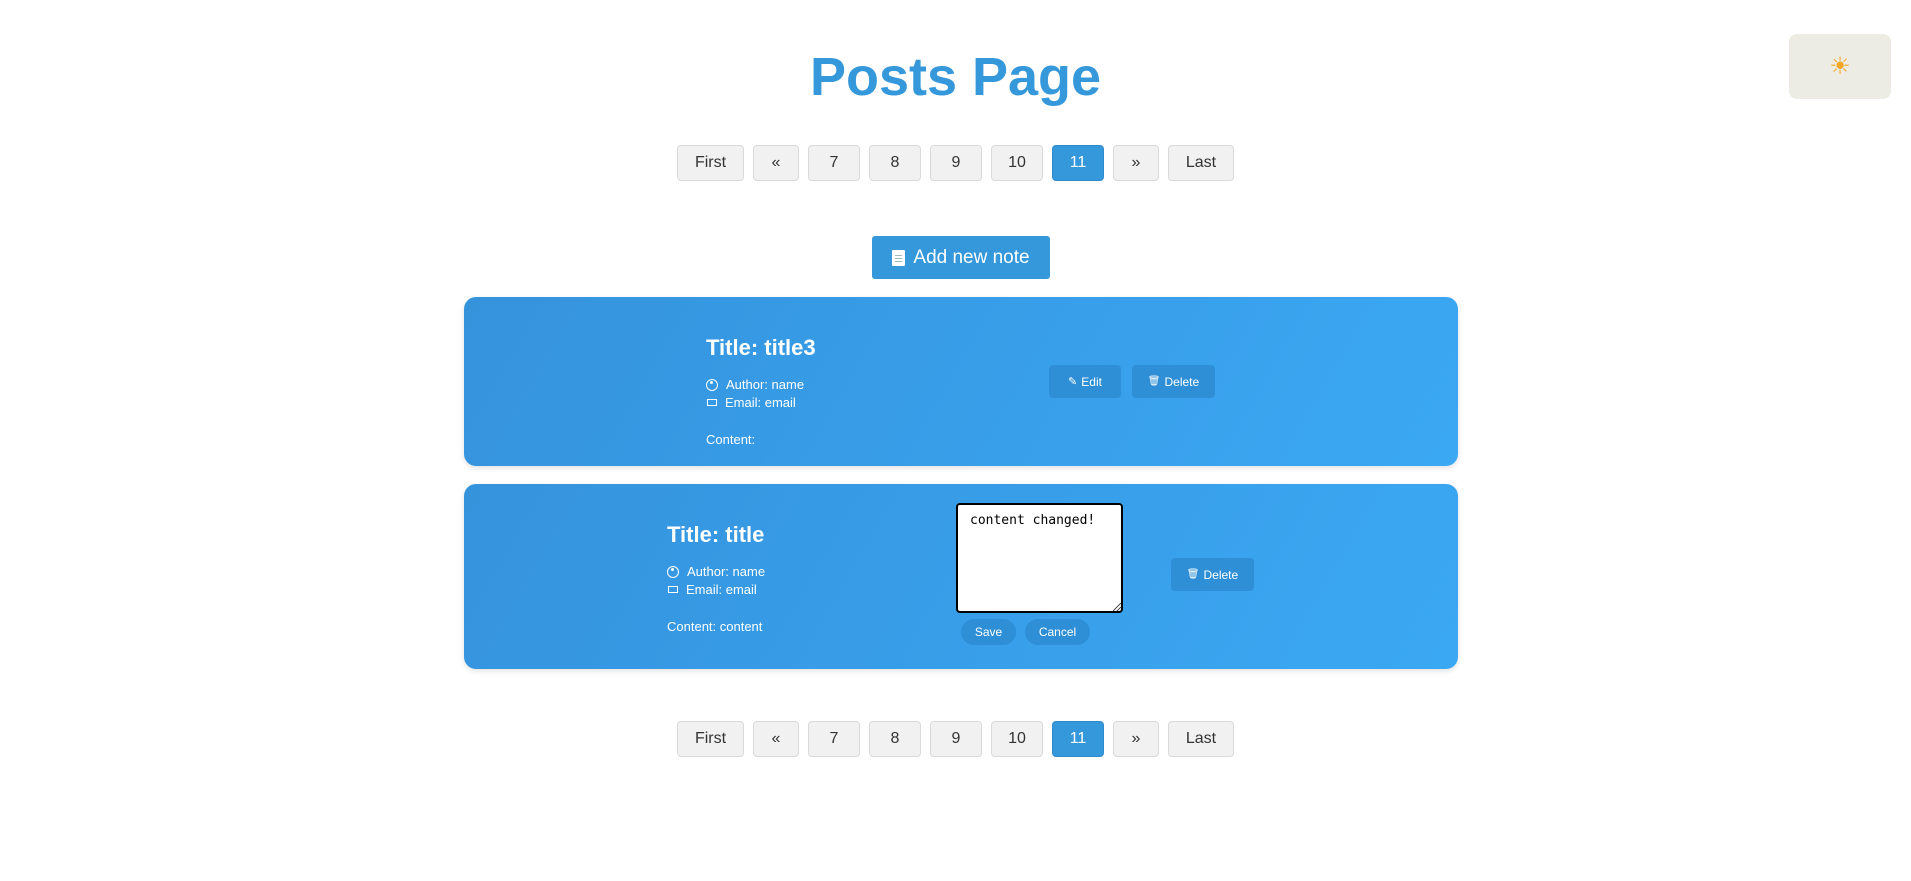 The width and height of the screenshot is (1911, 881). I want to click on document-icon, so click(899, 257).